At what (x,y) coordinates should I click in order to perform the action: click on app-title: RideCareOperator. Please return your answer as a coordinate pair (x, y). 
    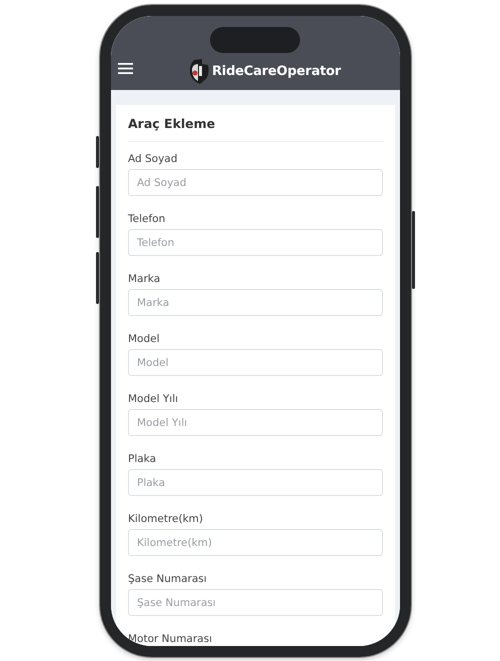
    Looking at the image, I should click on (276, 71).